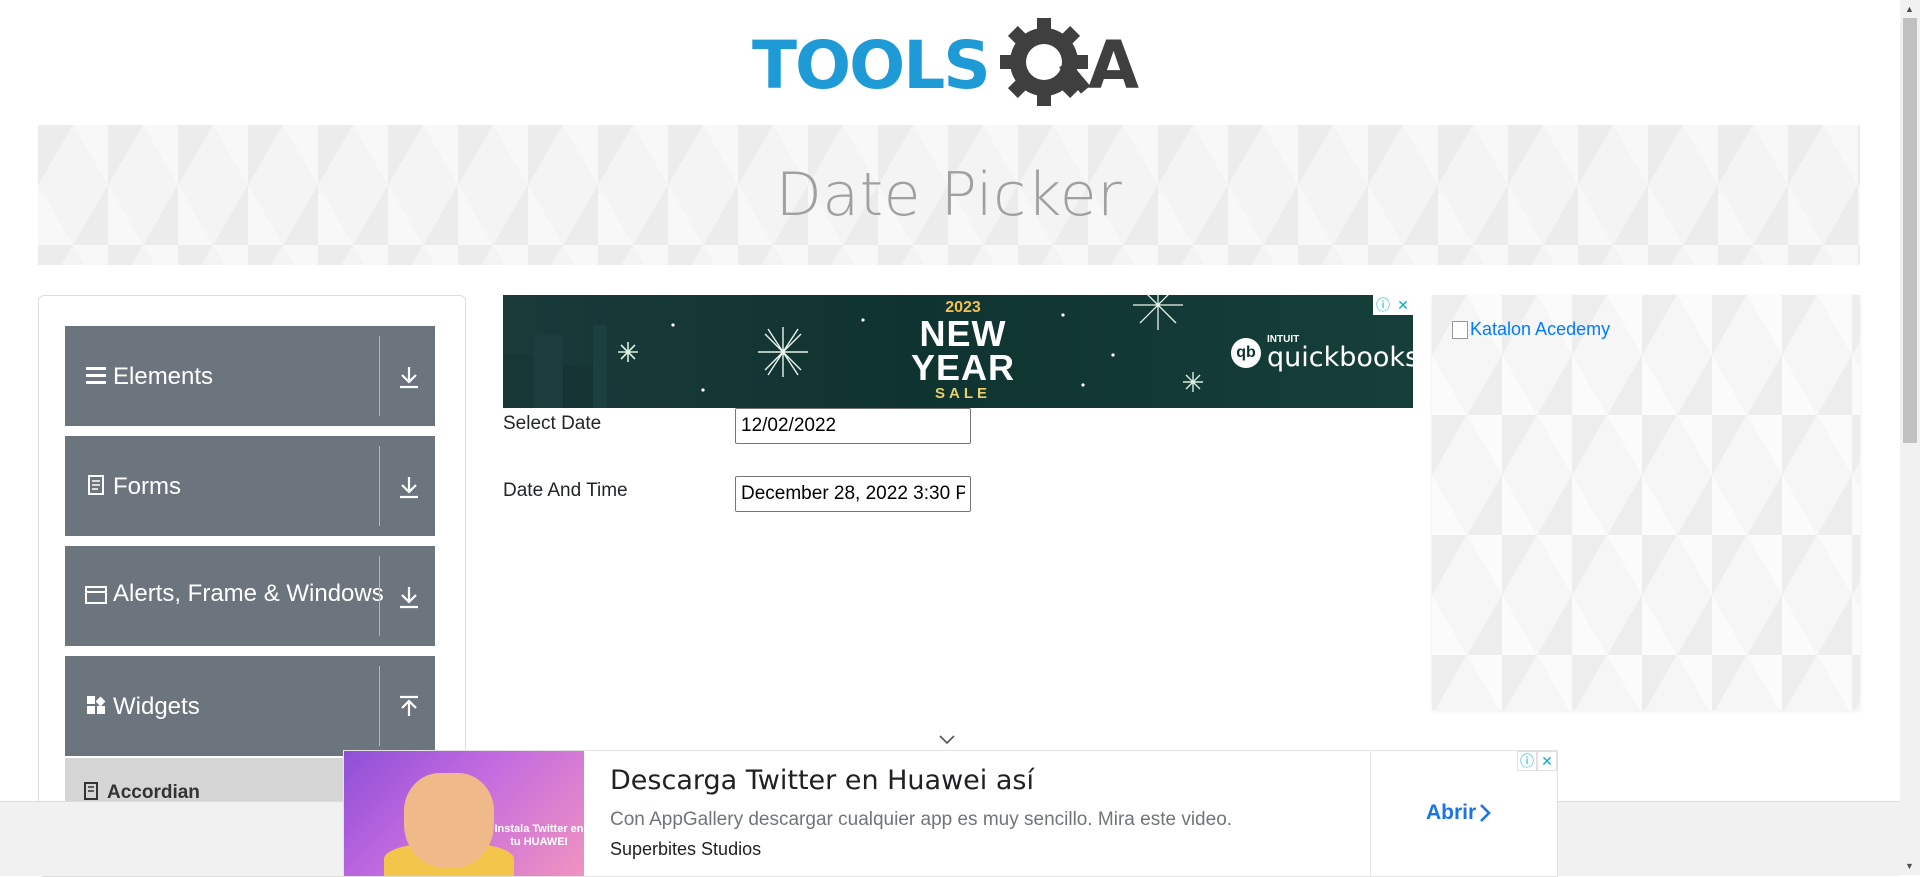 This screenshot has height=877, width=1920. What do you see at coordinates (963, 367) in the screenshot?
I see `ad-headline-year: YEAR` at bounding box center [963, 367].